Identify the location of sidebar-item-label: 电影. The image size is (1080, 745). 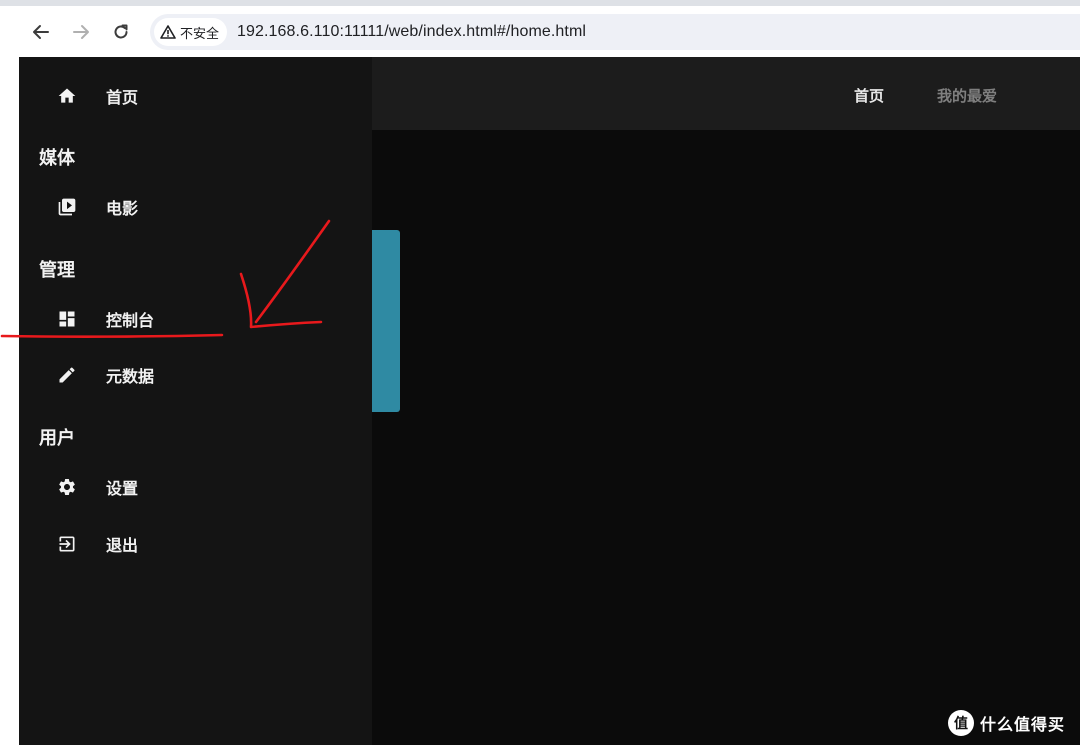
(122, 209).